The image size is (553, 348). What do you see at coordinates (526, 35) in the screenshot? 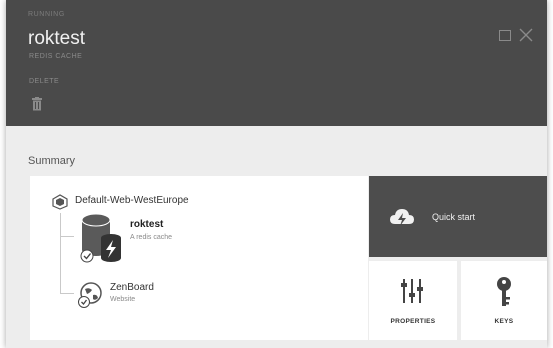
I see `close-icon` at bounding box center [526, 35].